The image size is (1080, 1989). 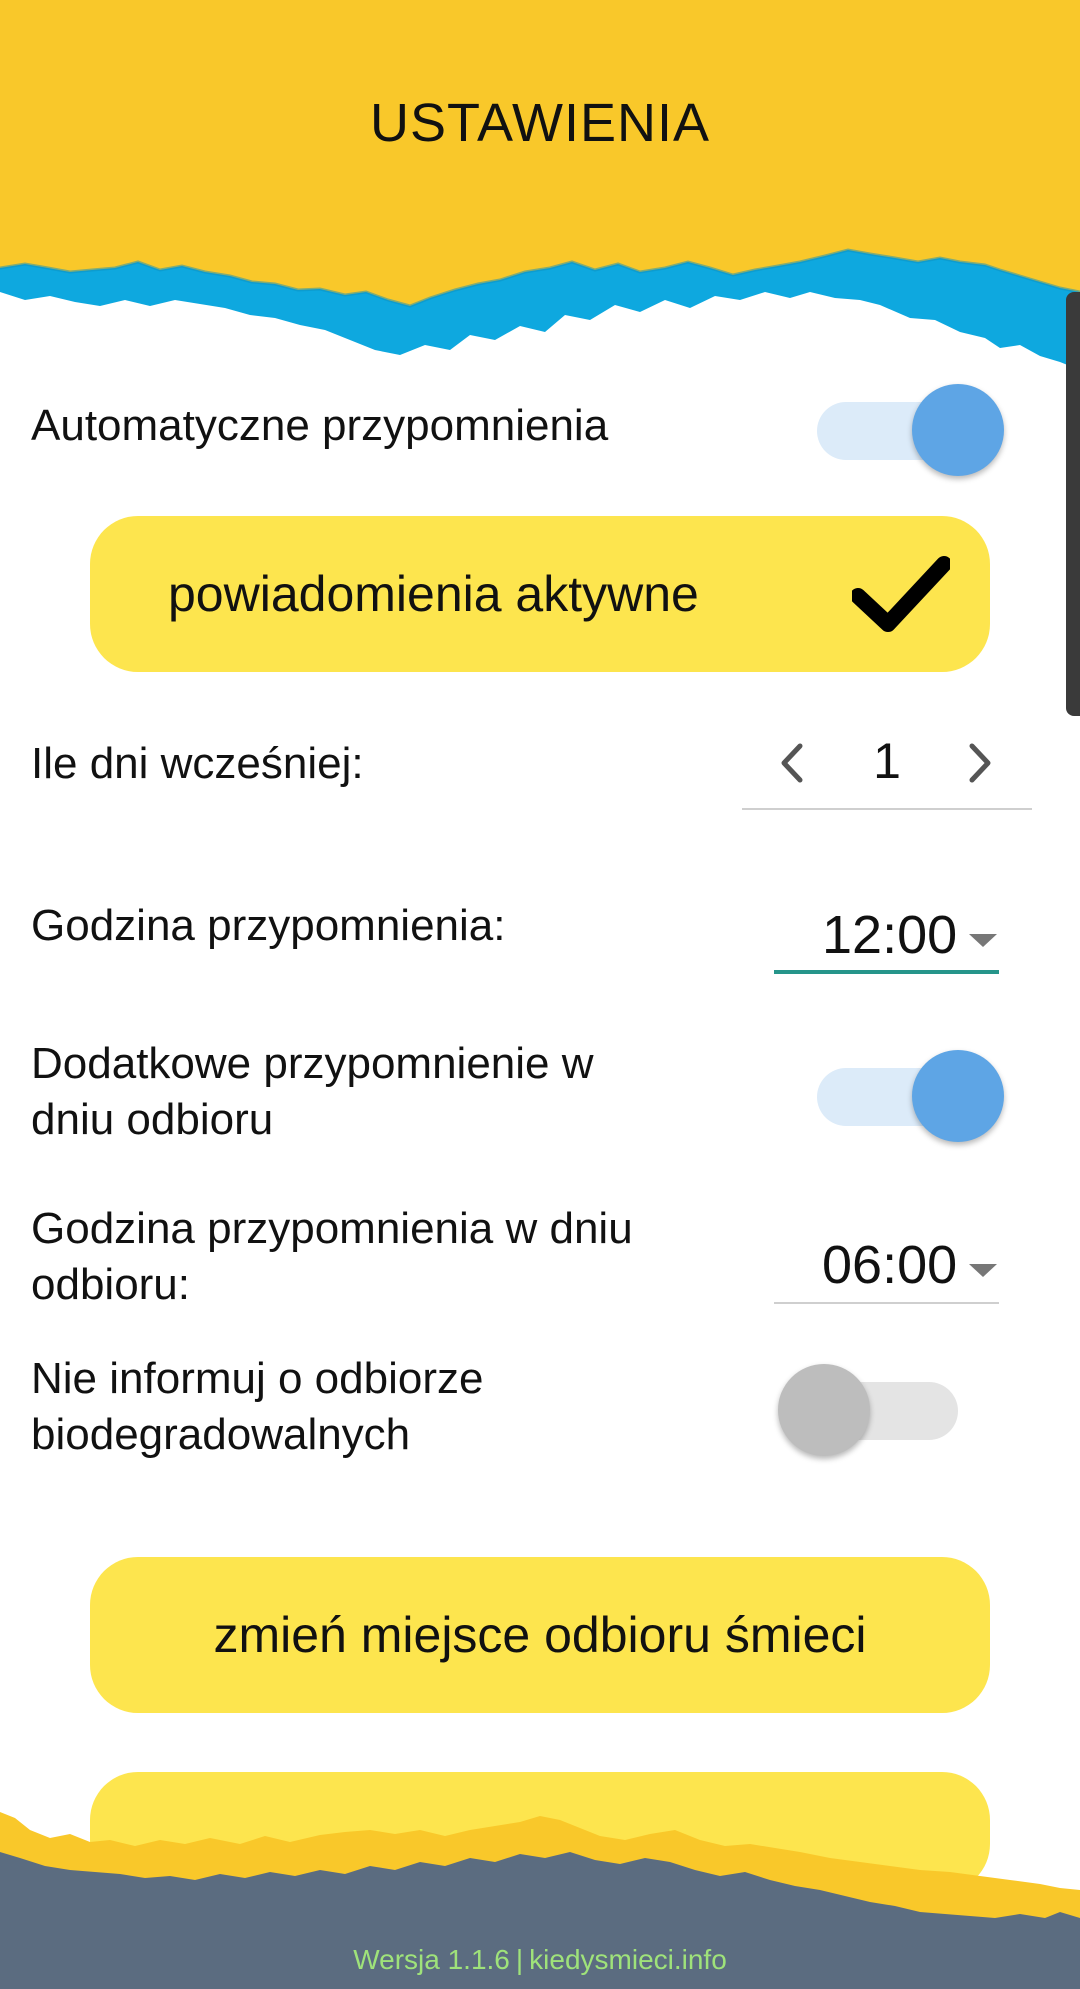 I want to click on check-icon, so click(x=901, y=594).